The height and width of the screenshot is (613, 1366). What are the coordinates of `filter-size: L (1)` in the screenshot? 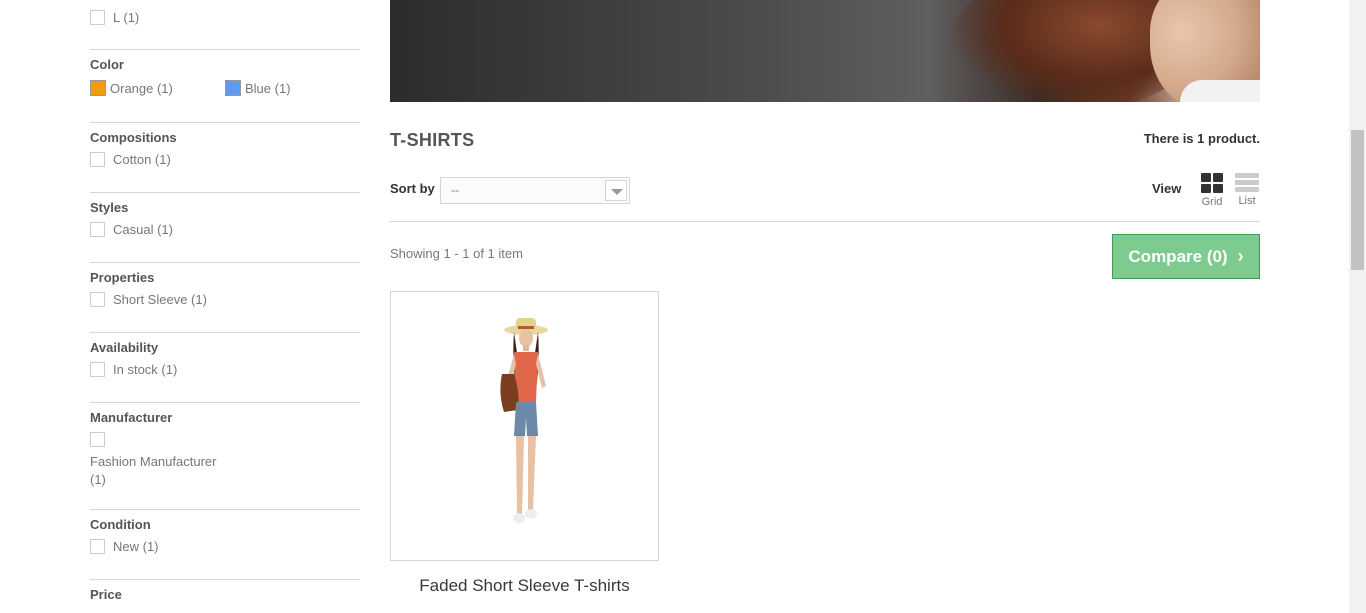 It's located at (225, 25).